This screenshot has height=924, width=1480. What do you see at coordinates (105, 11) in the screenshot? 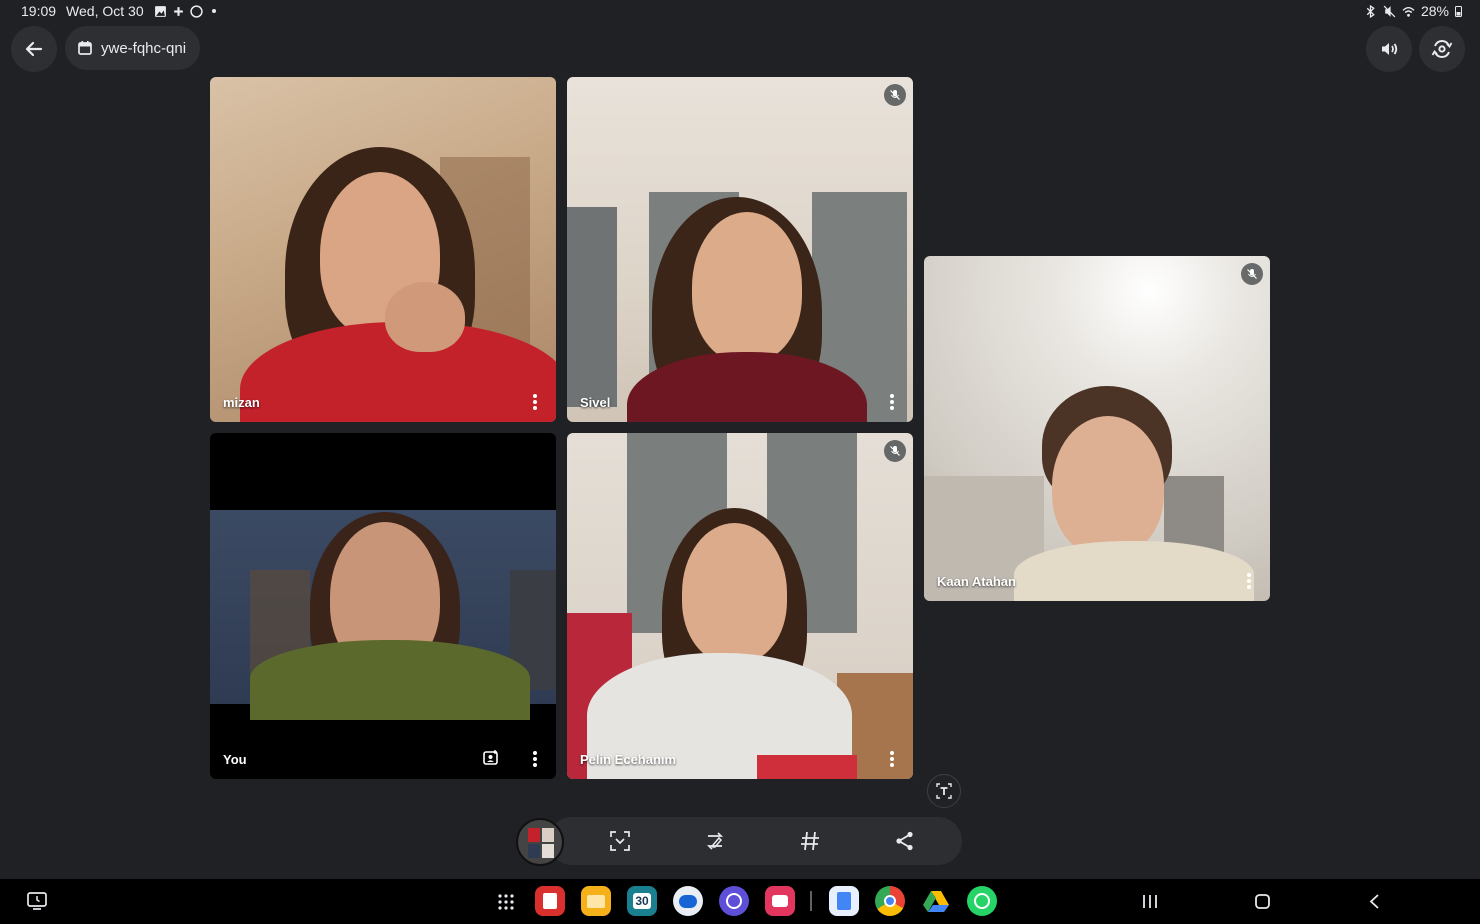
I see `date: Wed, Oct 30` at bounding box center [105, 11].